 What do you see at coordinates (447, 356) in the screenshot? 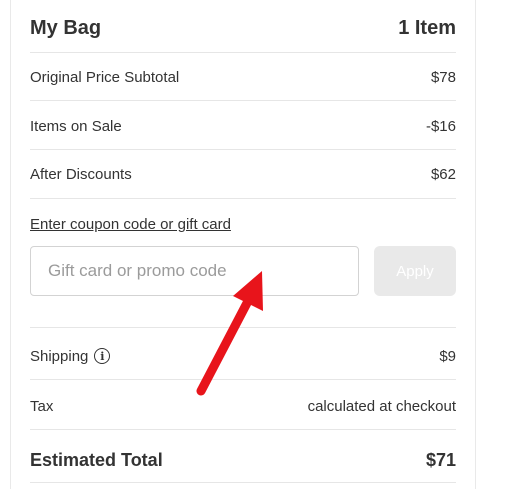
I see `shipping-value: $9` at bounding box center [447, 356].